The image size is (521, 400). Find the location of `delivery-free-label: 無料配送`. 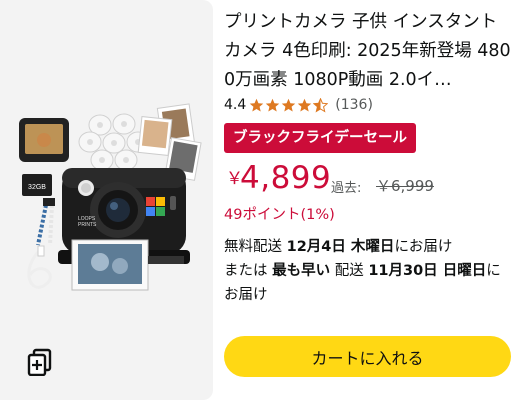

delivery-free-label: 無料配送 is located at coordinates (255, 247).